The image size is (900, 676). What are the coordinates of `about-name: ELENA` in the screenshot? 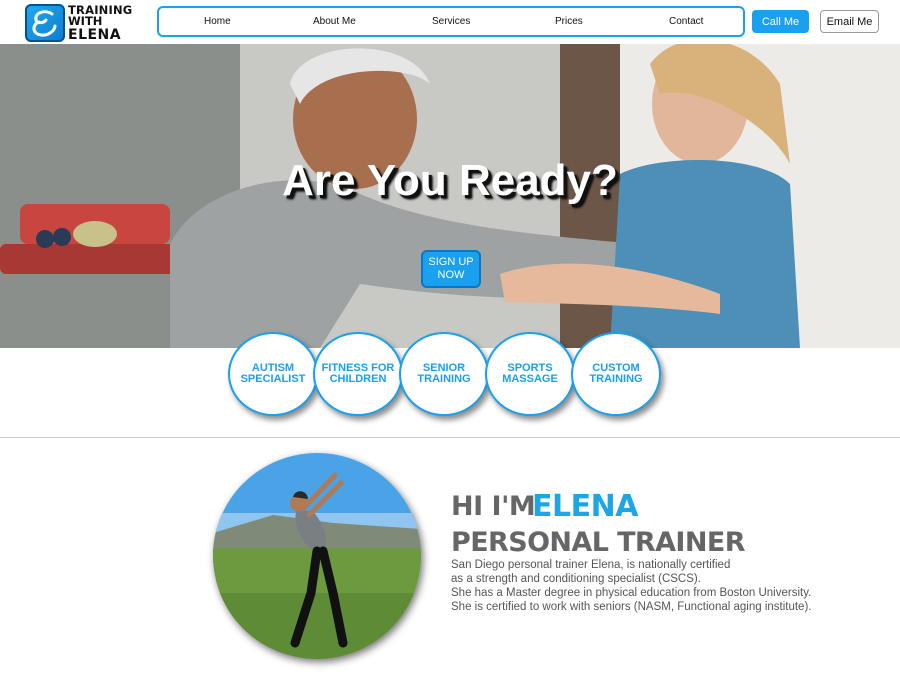 It's located at (585, 506).